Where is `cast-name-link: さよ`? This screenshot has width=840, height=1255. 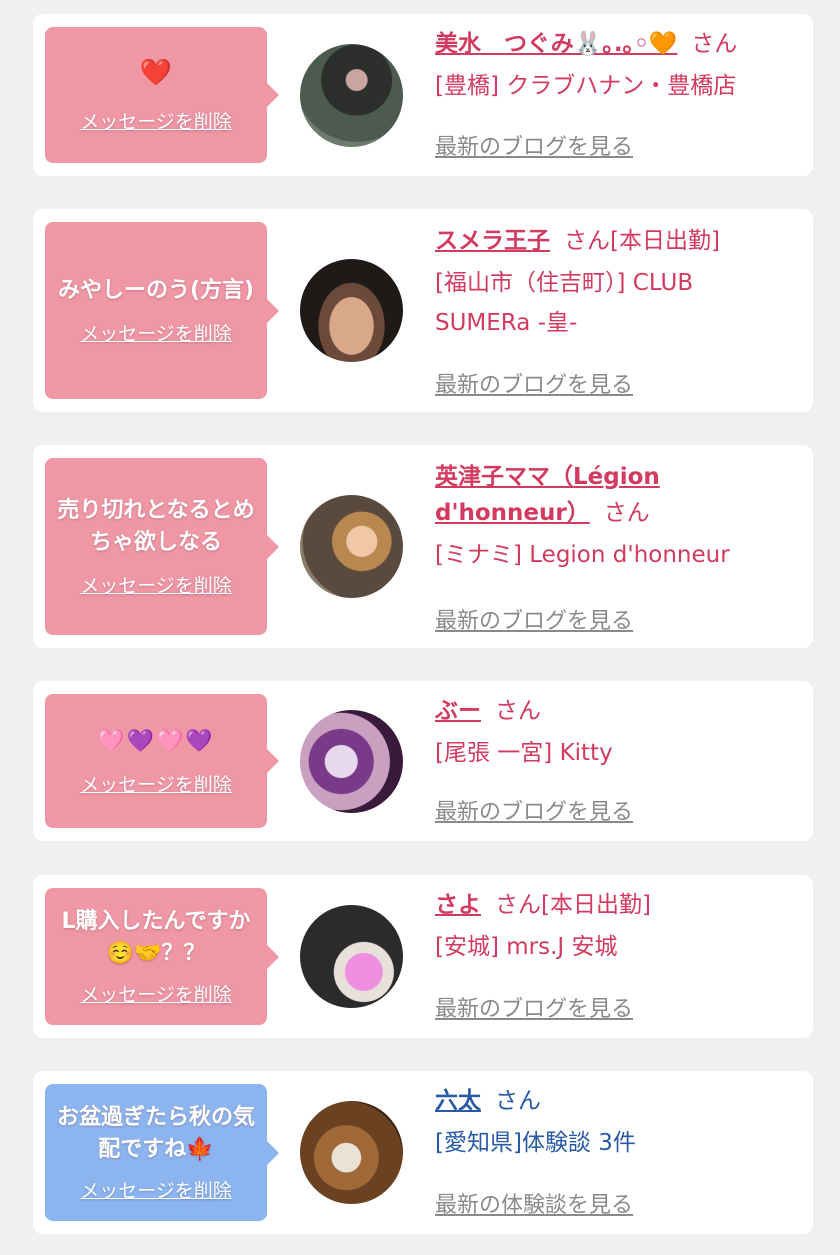
cast-name-link: さよ is located at coordinates (458, 905).